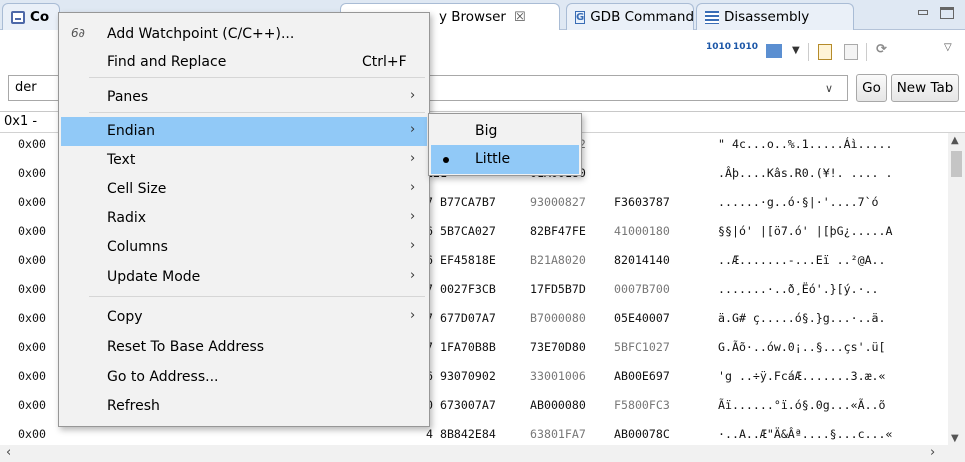 The width and height of the screenshot is (965, 462). What do you see at coordinates (955, 140) in the screenshot?
I see `scroll-up-icon: ▲` at bounding box center [955, 140].